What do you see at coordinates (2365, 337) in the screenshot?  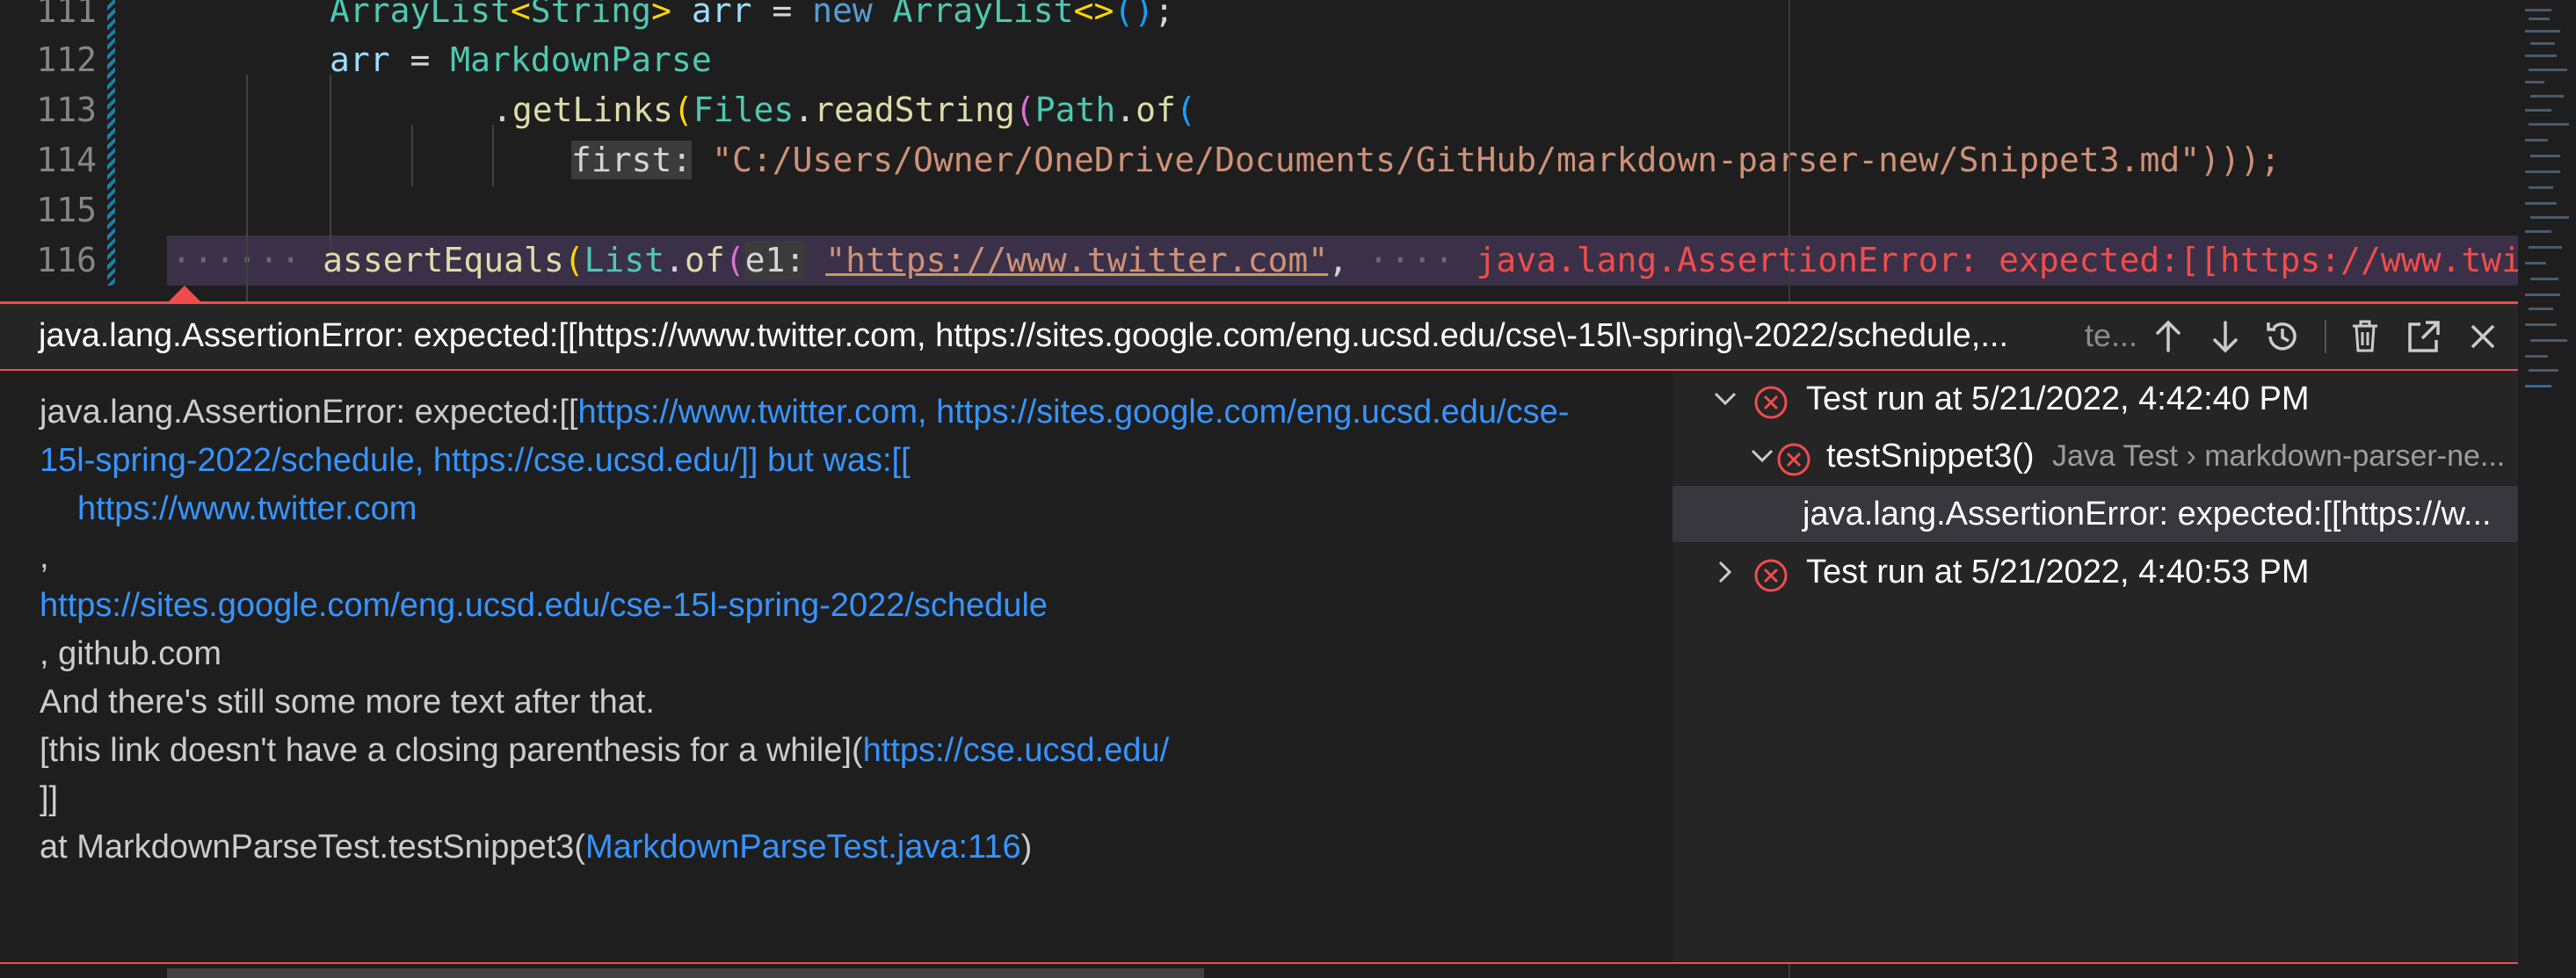 I see `trash-icon` at bounding box center [2365, 337].